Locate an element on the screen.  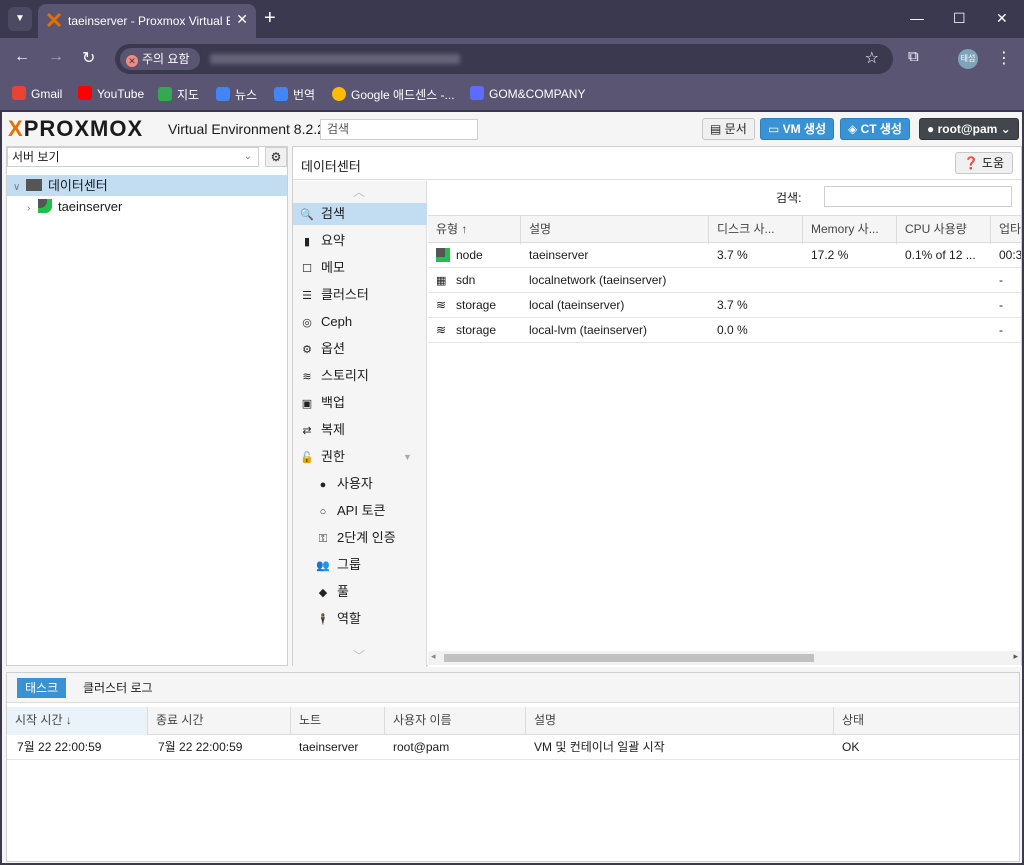
cell-description: local (taeinserver) is located at coordinates (577, 305).